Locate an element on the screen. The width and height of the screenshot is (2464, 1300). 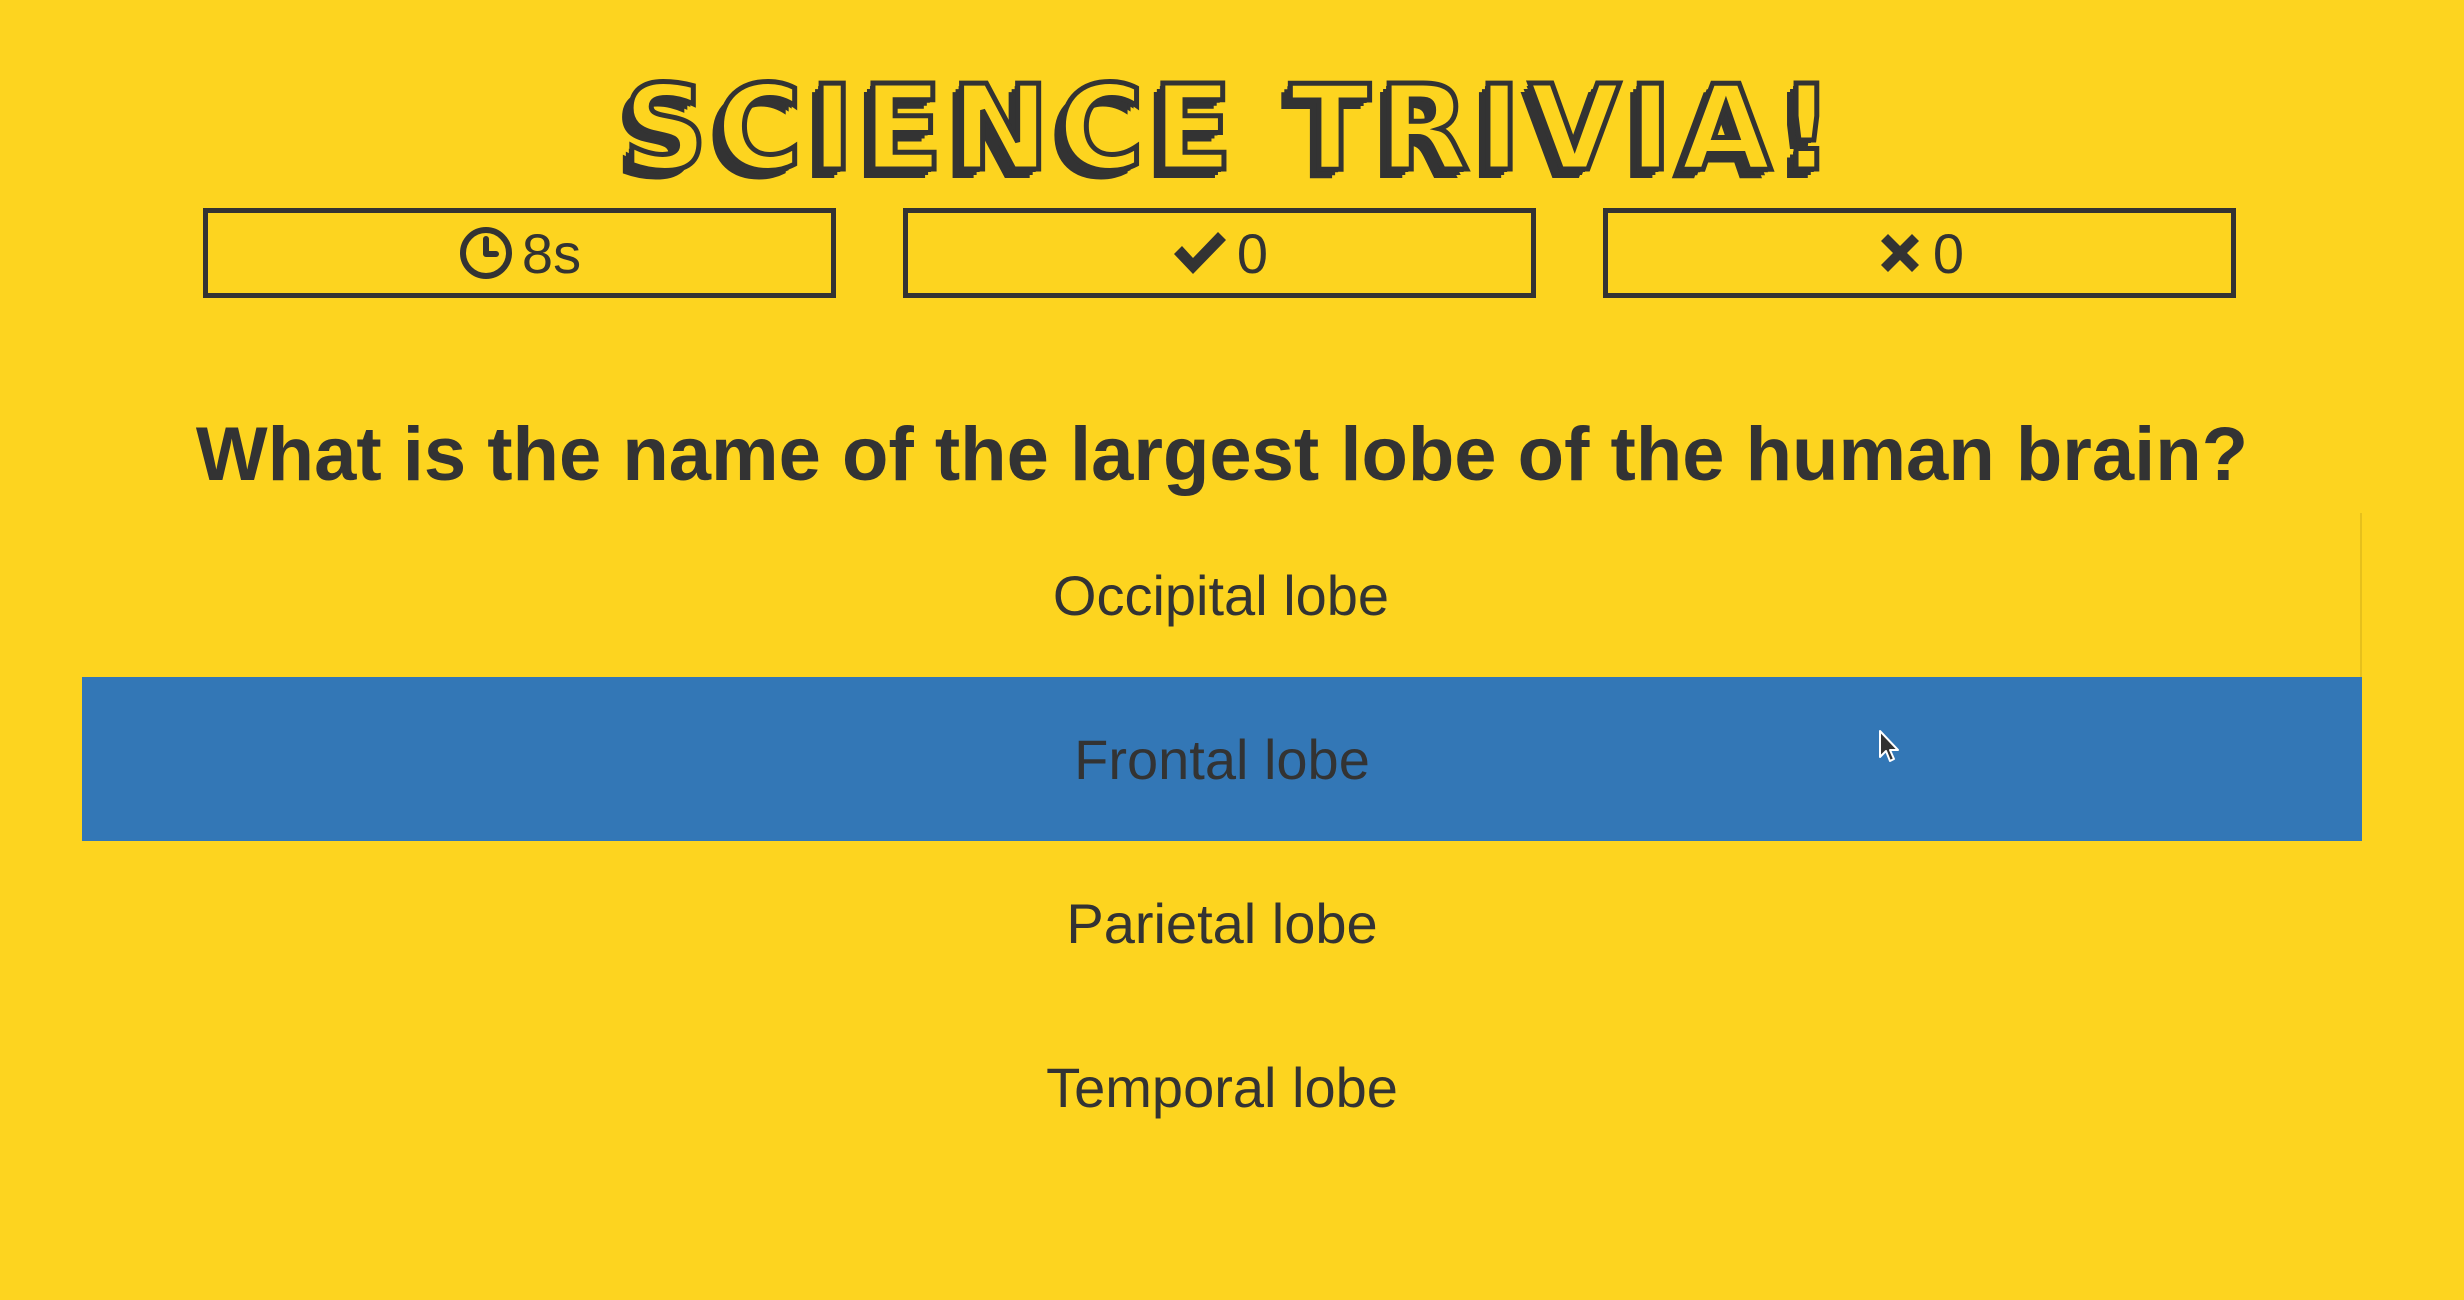
wrong-count-box: 0 is located at coordinates (1919, 253).